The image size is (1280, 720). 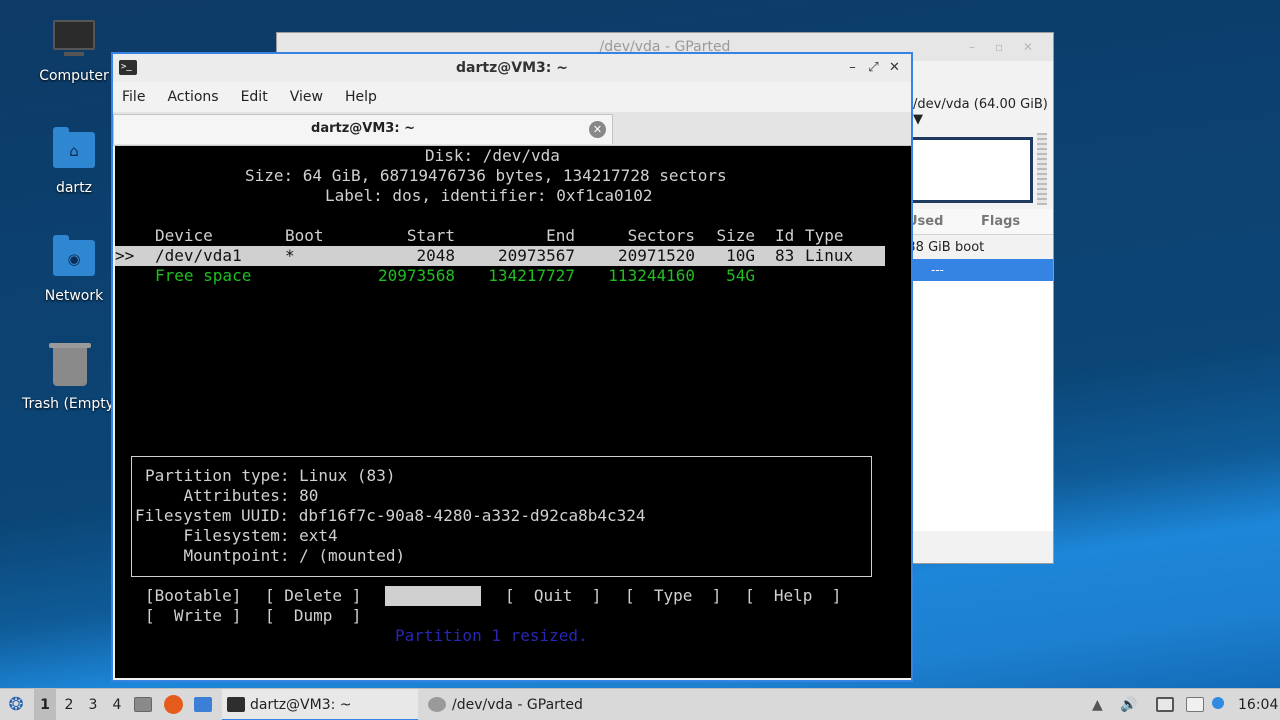 What do you see at coordinates (1218, 703) in the screenshot?
I see `notification-icon` at bounding box center [1218, 703].